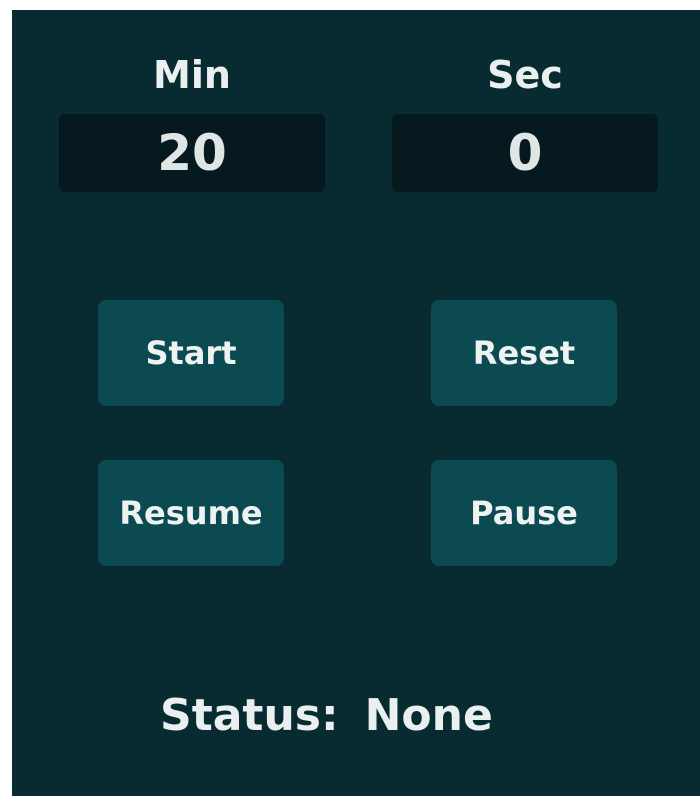 The image size is (700, 799). Describe the element at coordinates (192, 153) in the screenshot. I see `minutes-field: 20` at that location.